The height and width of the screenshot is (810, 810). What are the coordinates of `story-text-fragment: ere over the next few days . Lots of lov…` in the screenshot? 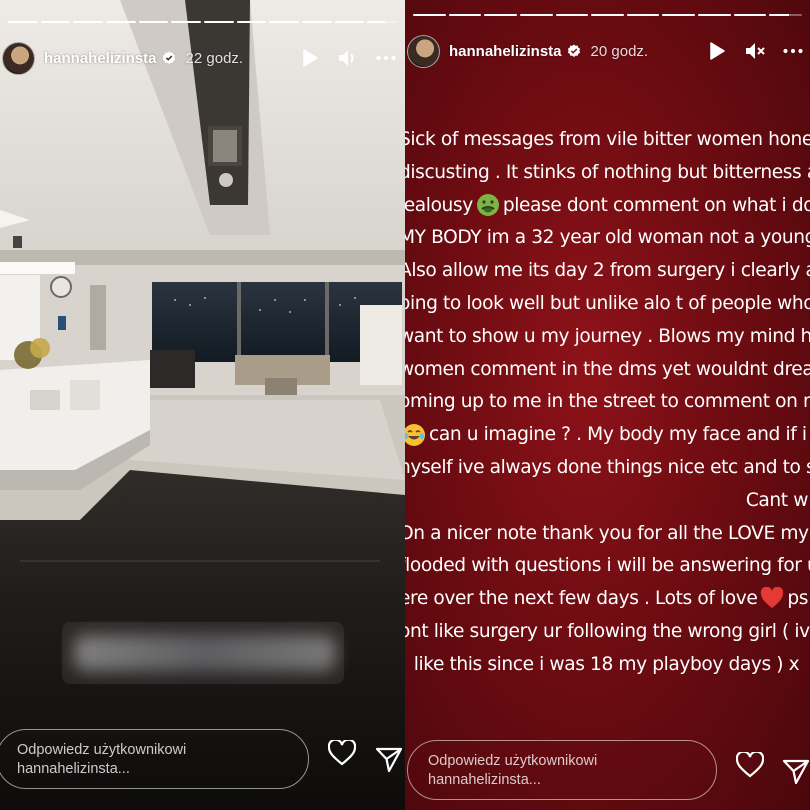 It's located at (581, 599).